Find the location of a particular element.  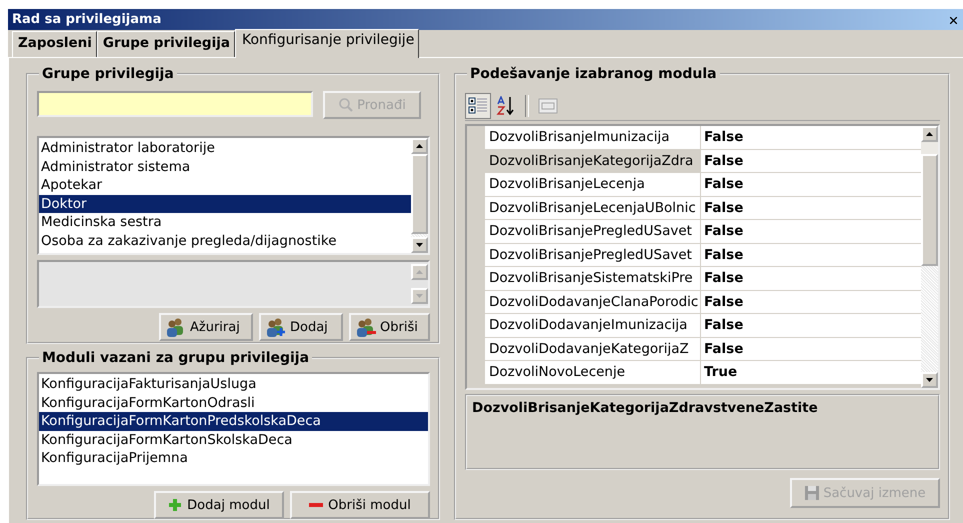

users-minus-icon is located at coordinates (366, 327).